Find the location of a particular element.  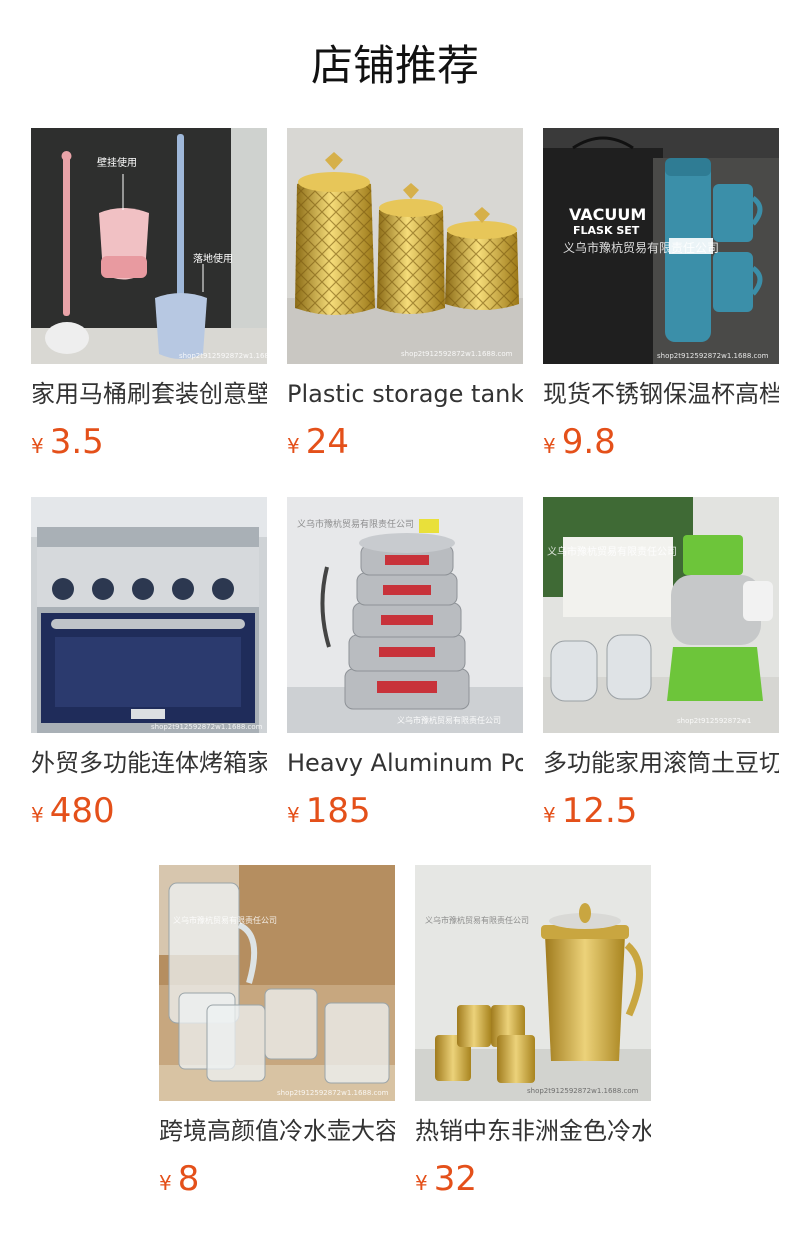

product-price: ¥24 is located at coordinates (405, 442).